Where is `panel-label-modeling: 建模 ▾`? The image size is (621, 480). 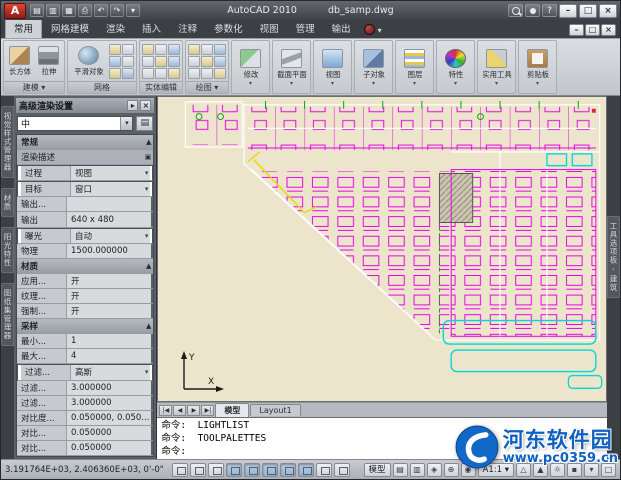
panel-label-modeling: 建模 ▾ is located at coordinates (34, 87).